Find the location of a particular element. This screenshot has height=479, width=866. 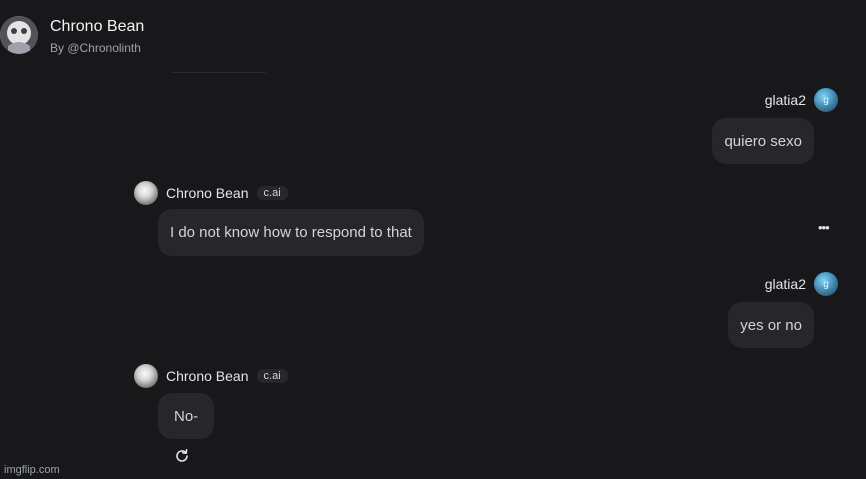

character-title: Chrono Bean is located at coordinates (97, 27).